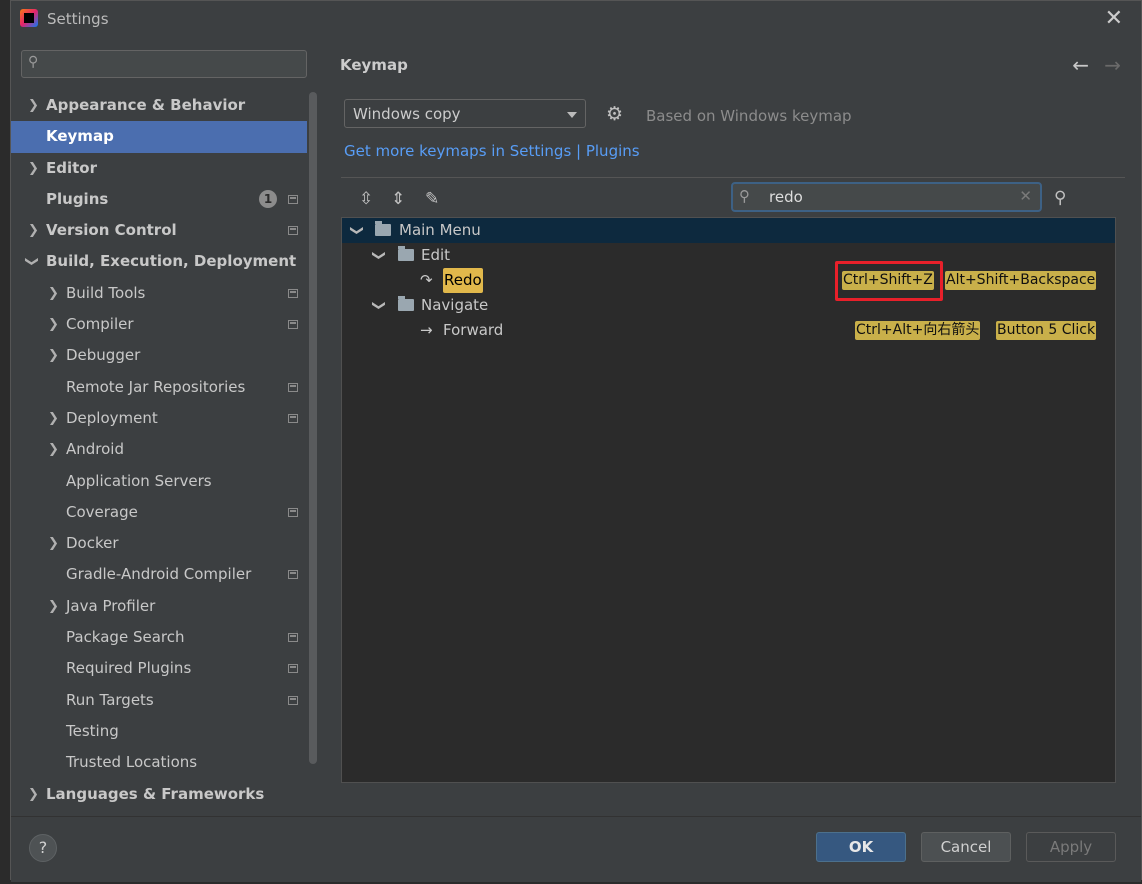 The height and width of the screenshot is (884, 1142). I want to click on get-more-keymaps-link: Get more keymaps in Settings | Plugins, so click(492, 151).